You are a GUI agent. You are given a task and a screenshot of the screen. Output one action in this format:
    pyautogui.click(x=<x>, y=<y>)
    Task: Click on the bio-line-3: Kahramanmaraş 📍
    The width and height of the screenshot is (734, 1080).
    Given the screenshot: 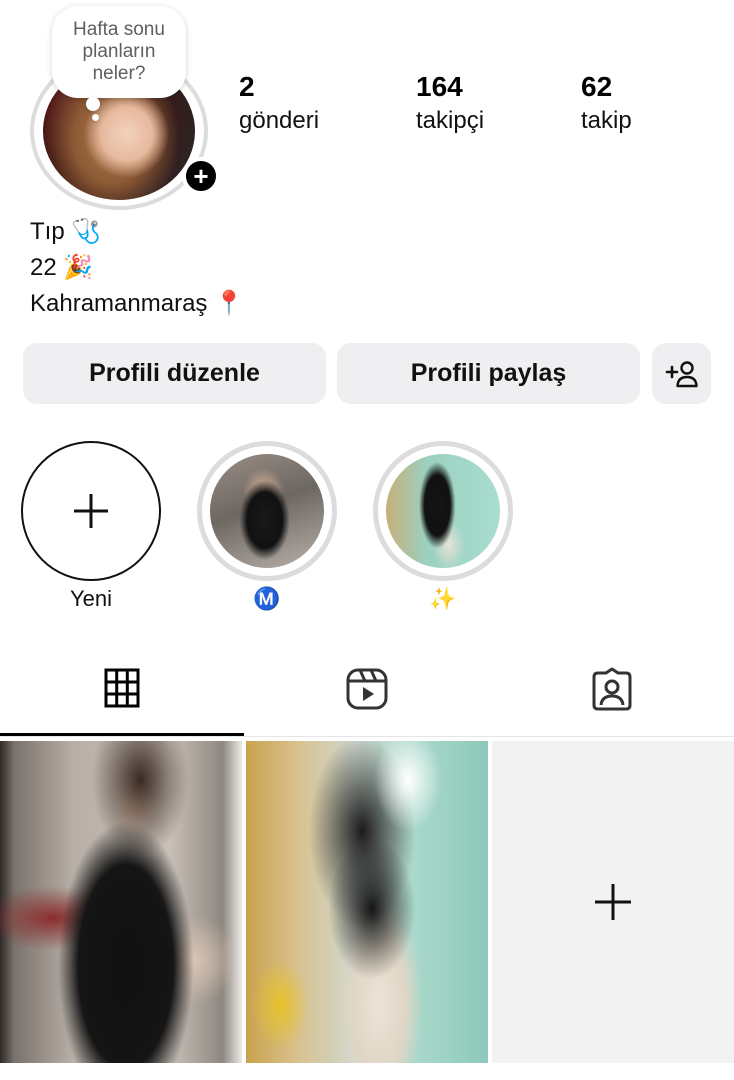 What is the action you would take?
    pyautogui.click(x=137, y=303)
    